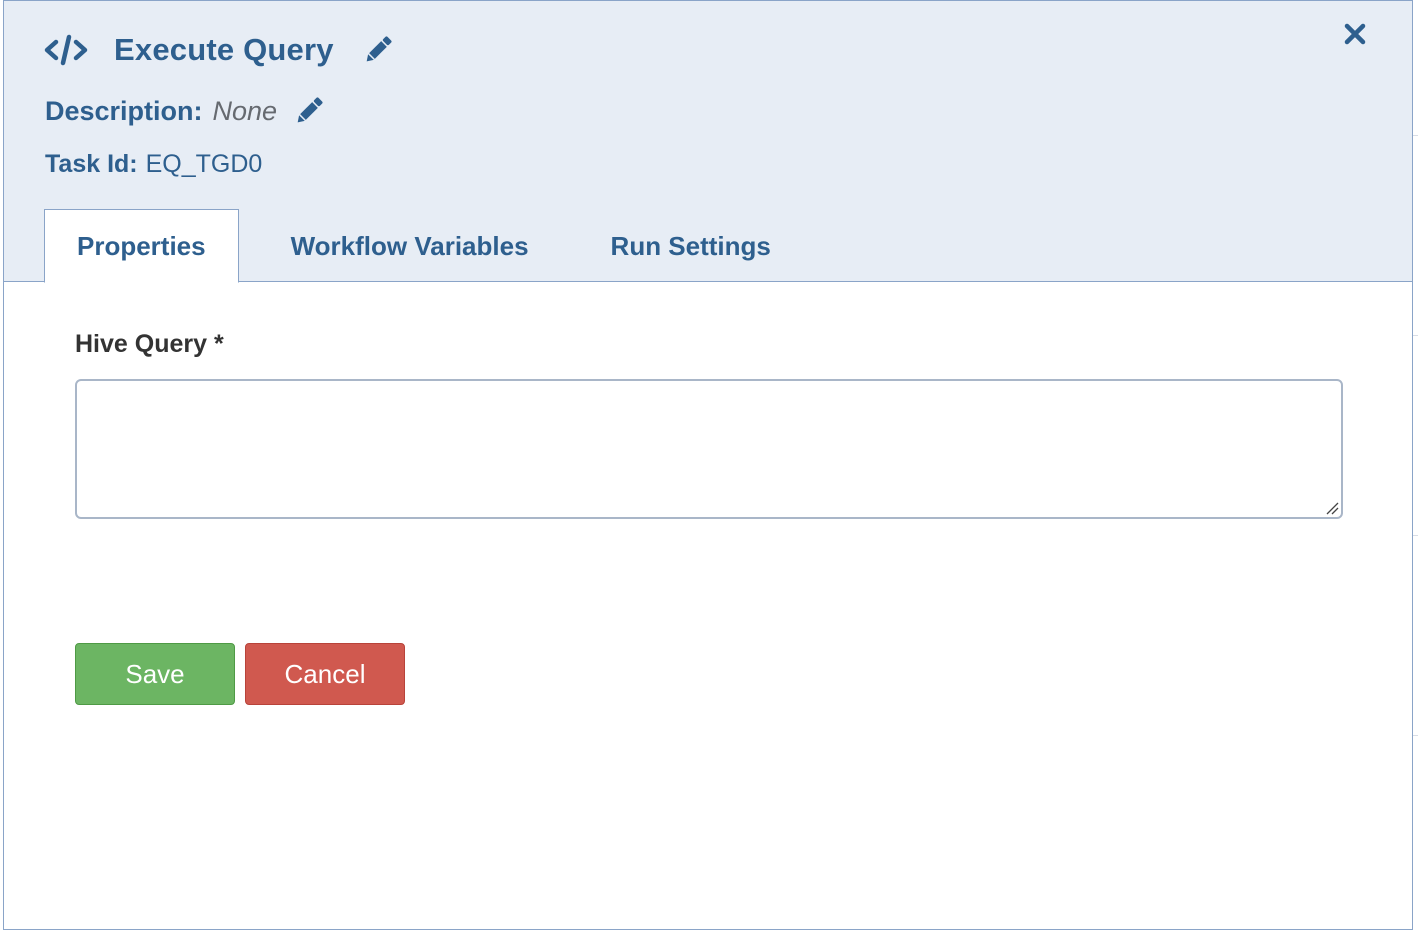  Describe the element at coordinates (709, 449) in the screenshot. I see `hive-query-input` at that location.